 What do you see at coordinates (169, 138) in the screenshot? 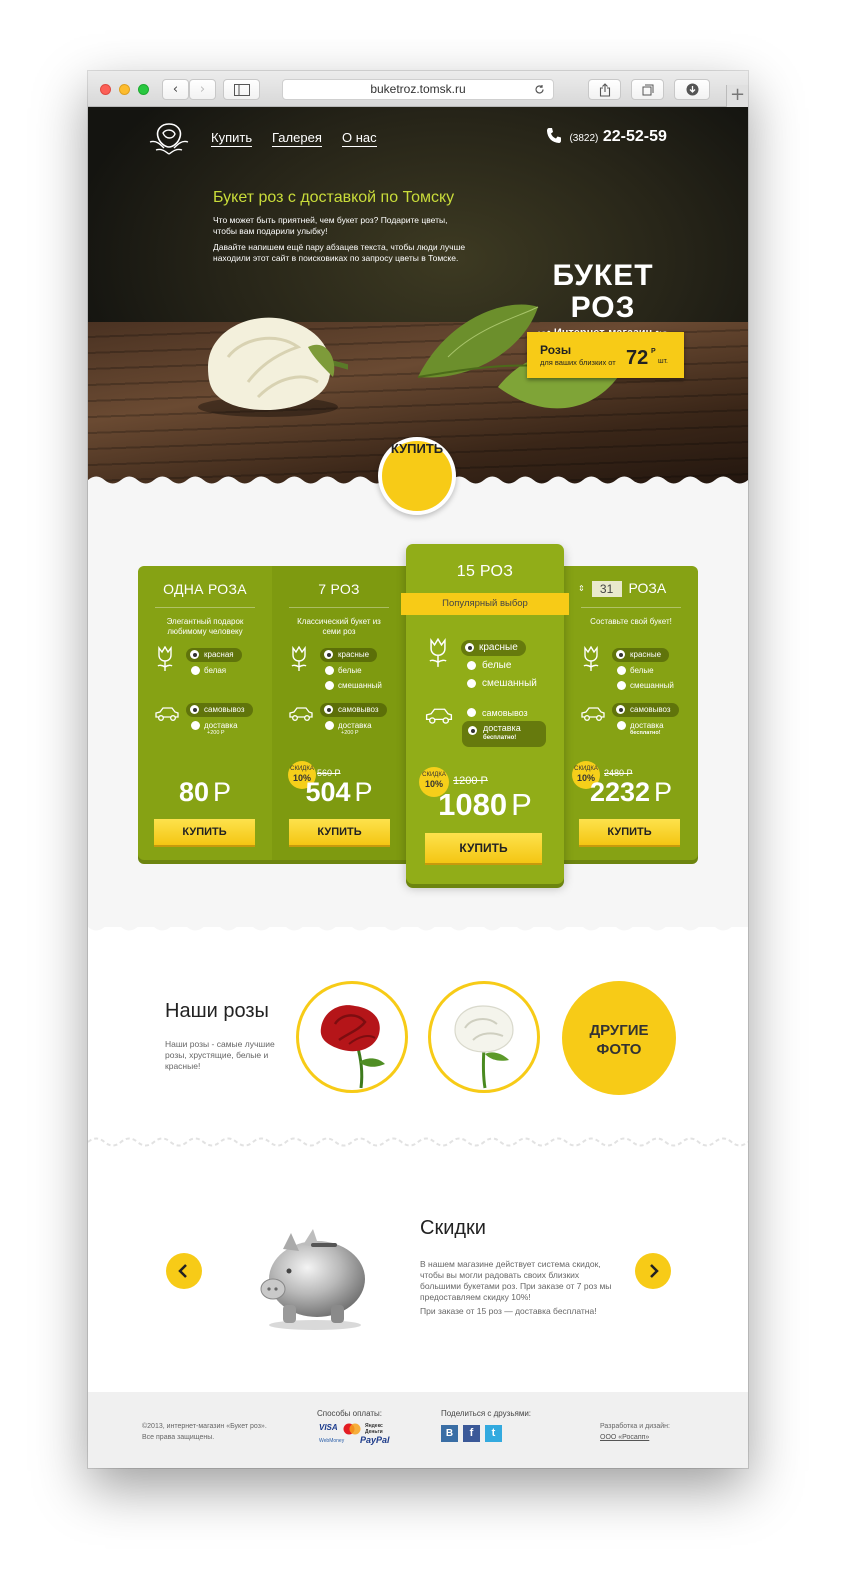
I see `rose-logo-icon` at bounding box center [169, 138].